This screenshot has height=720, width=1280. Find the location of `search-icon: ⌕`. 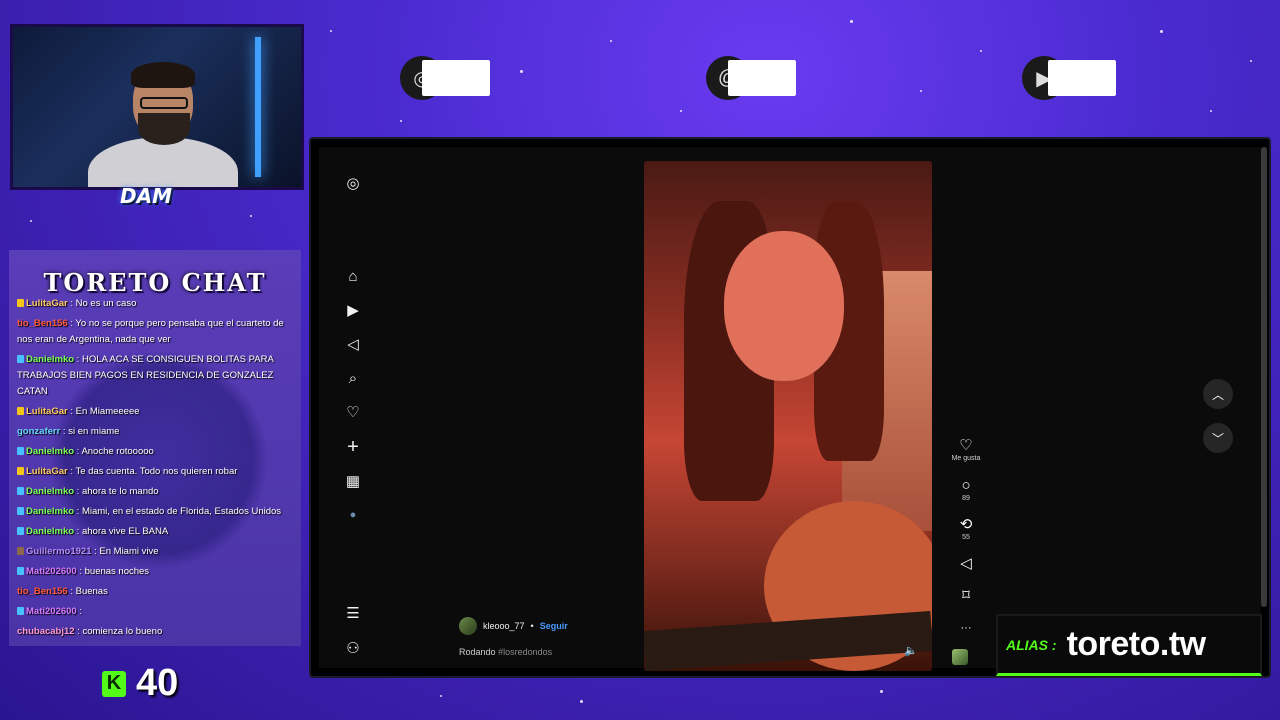

search-icon: ⌕ is located at coordinates (353, 378).